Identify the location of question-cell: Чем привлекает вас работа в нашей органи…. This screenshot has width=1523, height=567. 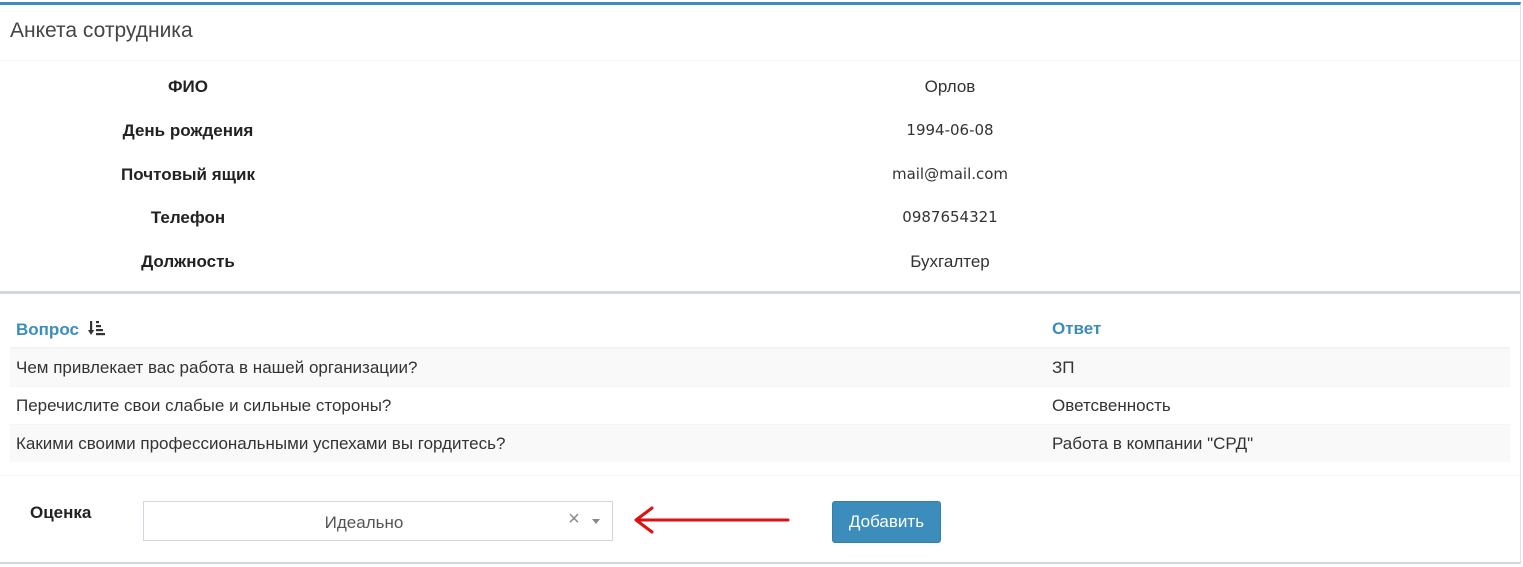
(528, 367).